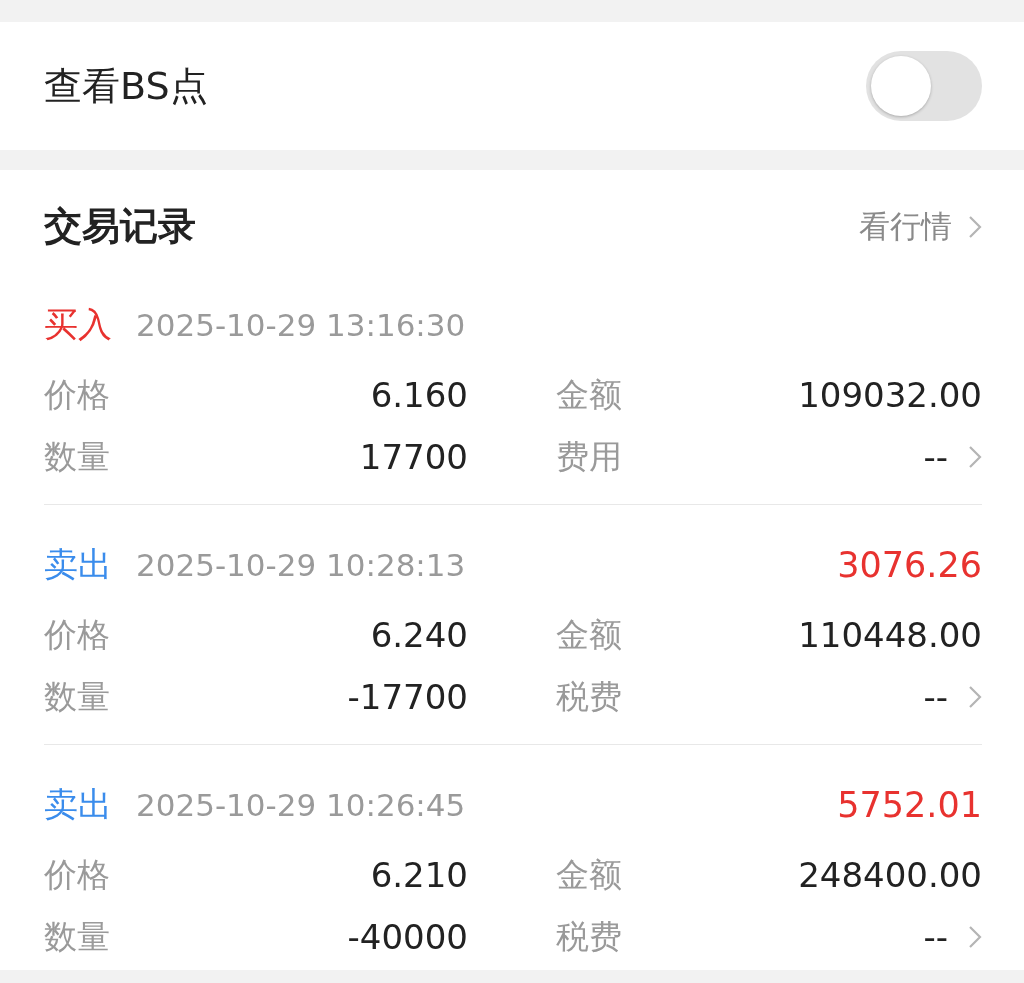  Describe the element at coordinates (920, 226) in the screenshot. I see `market-link: 看行情` at that location.